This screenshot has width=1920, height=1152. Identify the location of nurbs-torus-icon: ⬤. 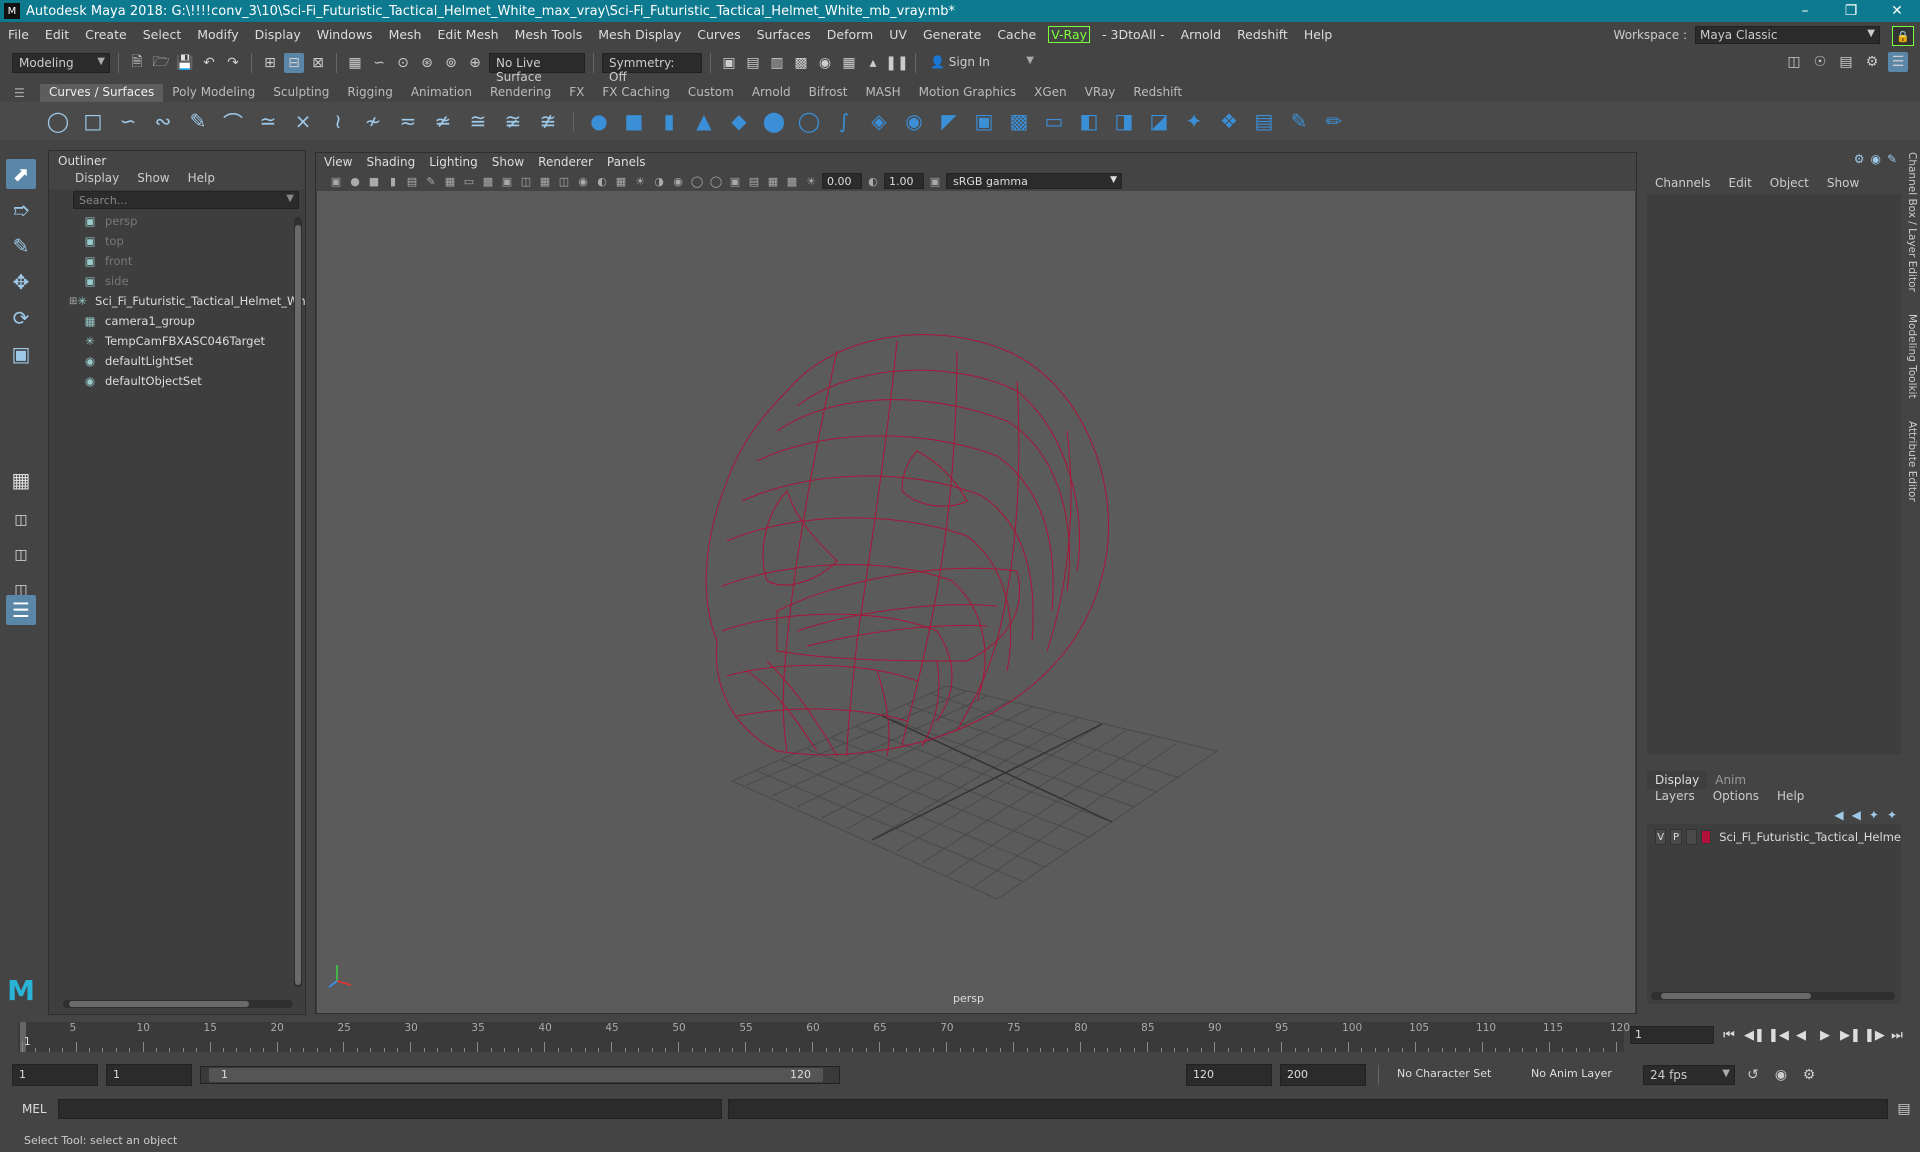
(774, 121).